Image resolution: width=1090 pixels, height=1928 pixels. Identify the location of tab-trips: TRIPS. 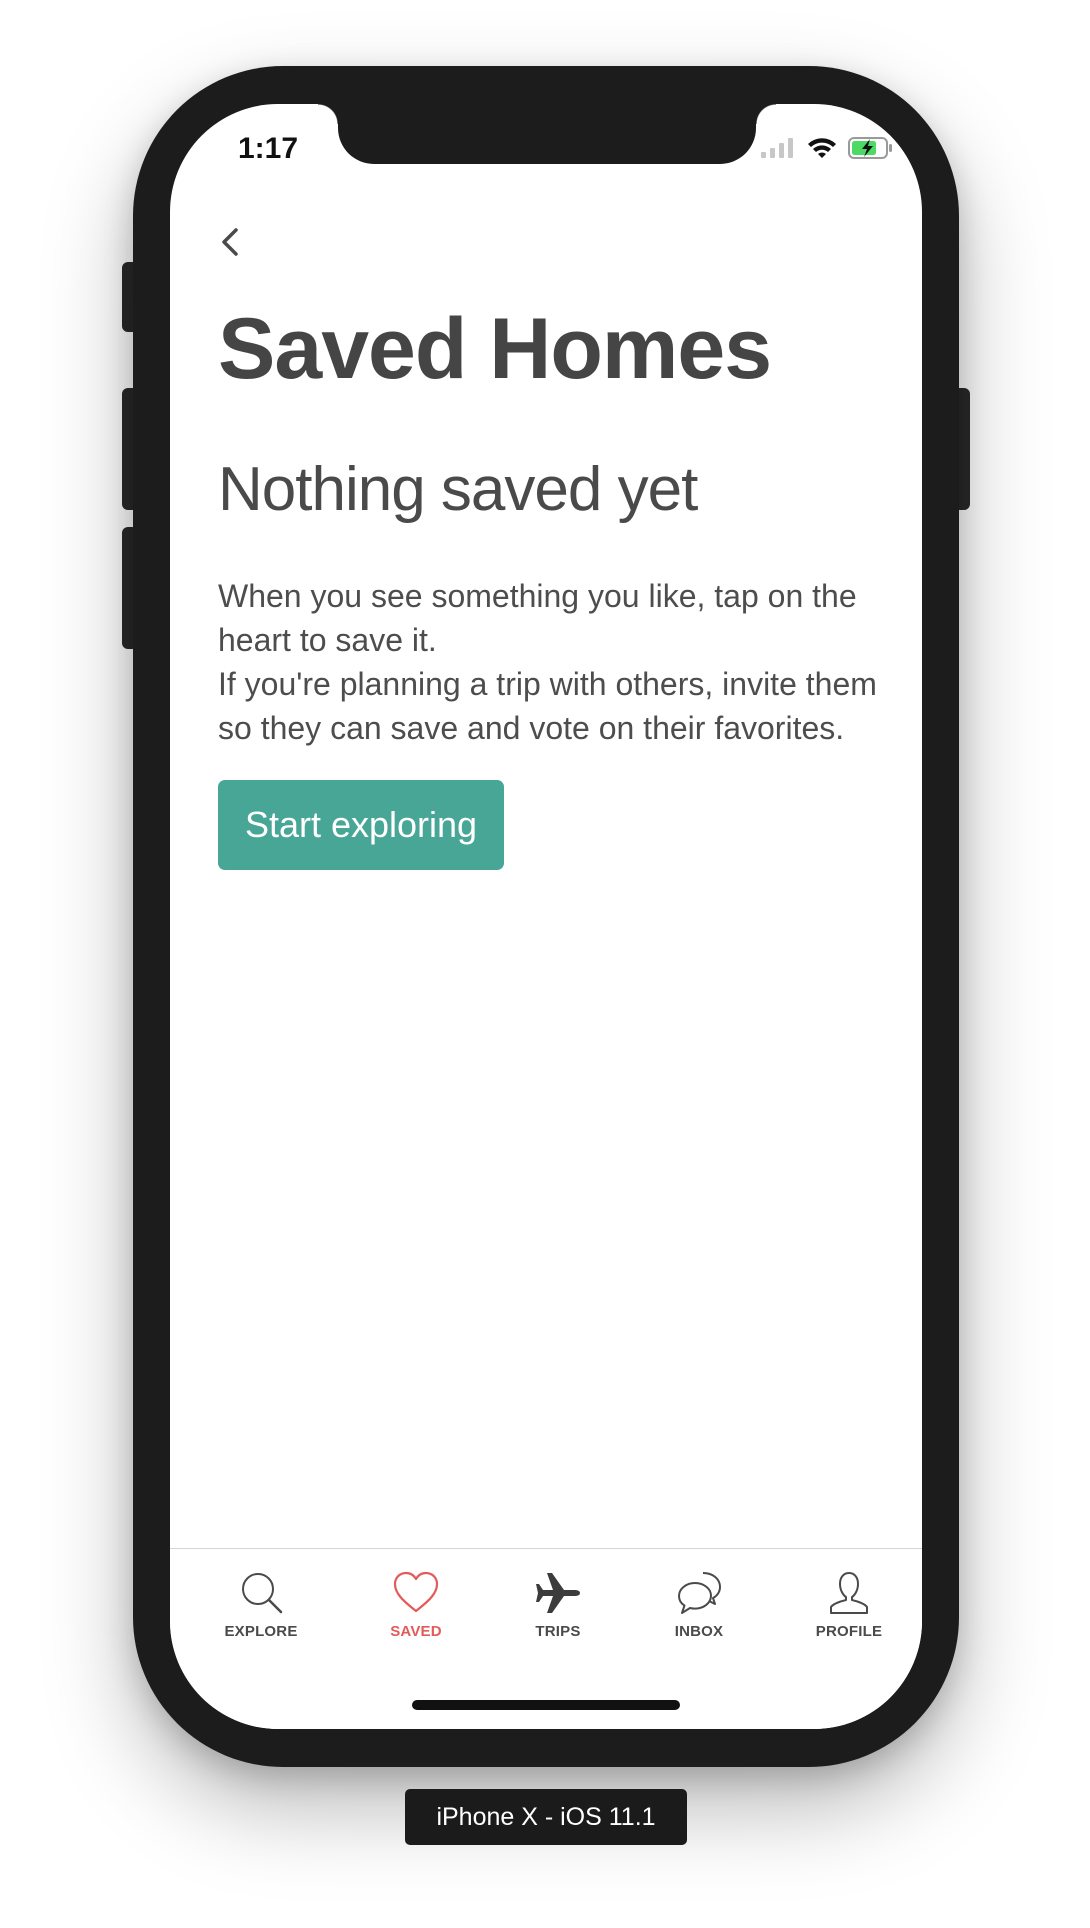
(558, 1604).